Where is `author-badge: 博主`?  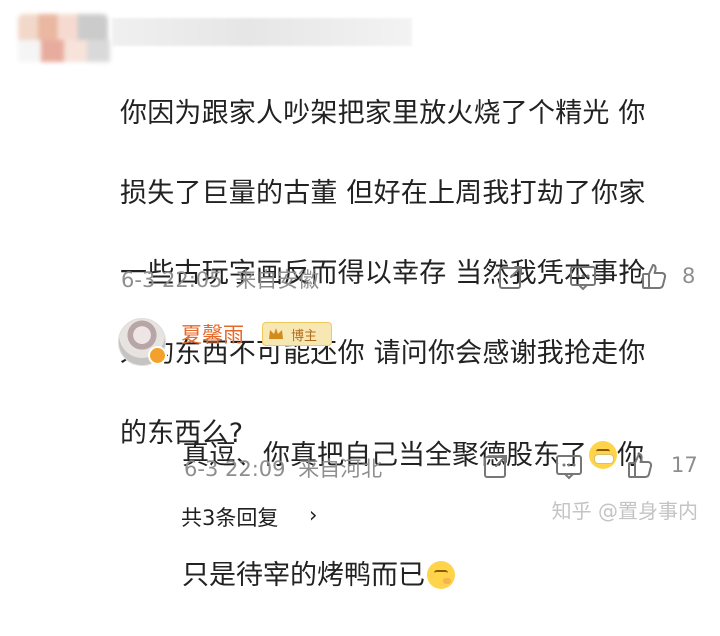 author-badge: 博主 is located at coordinates (297, 334).